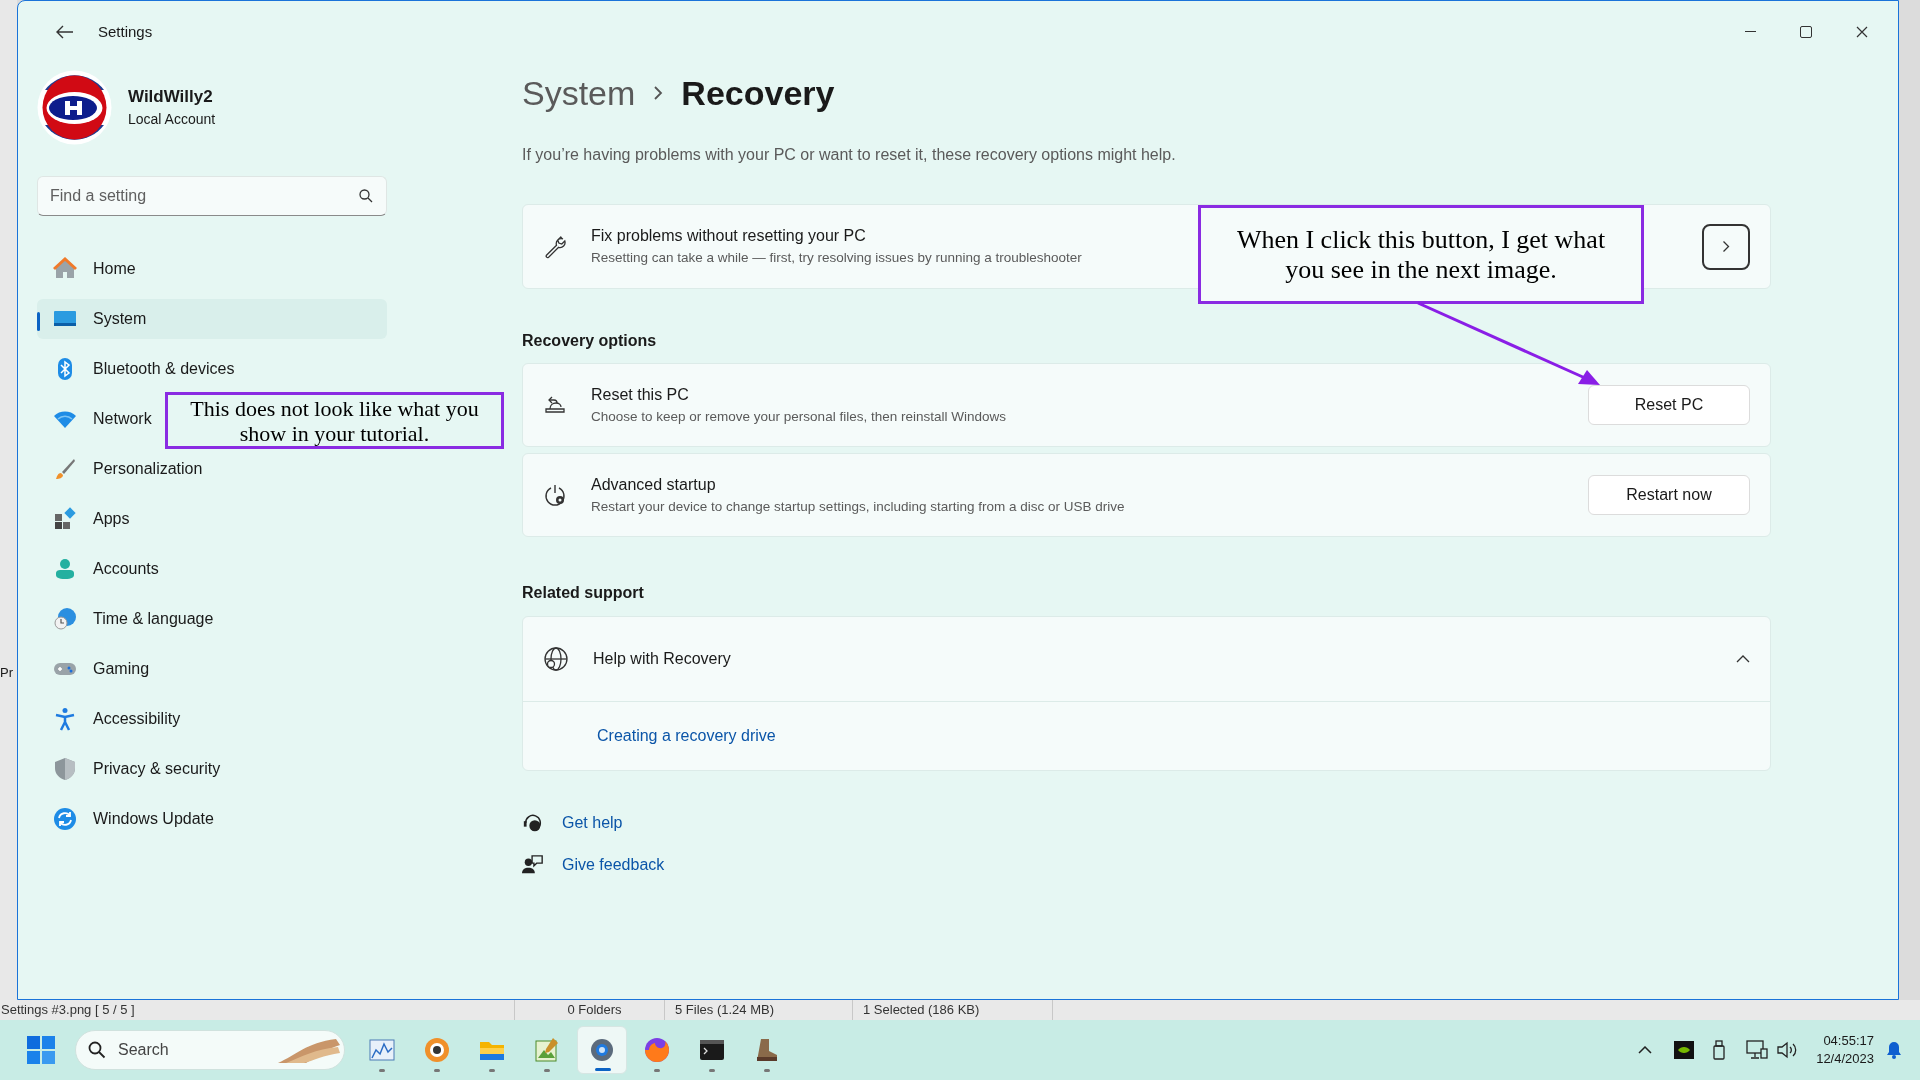 This screenshot has height=1080, width=1920. I want to click on sidebar-item: Windows Update, so click(125, 819).